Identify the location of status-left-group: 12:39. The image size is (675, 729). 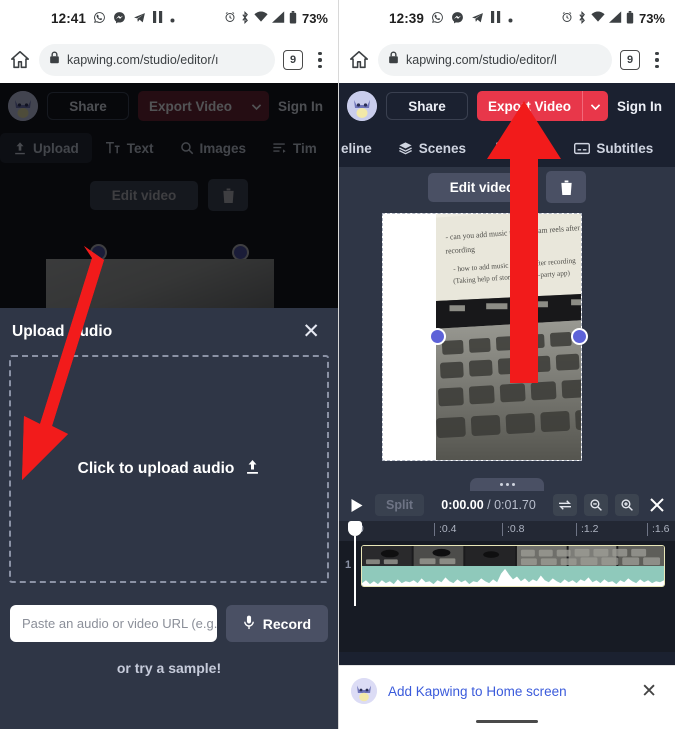
(451, 19).